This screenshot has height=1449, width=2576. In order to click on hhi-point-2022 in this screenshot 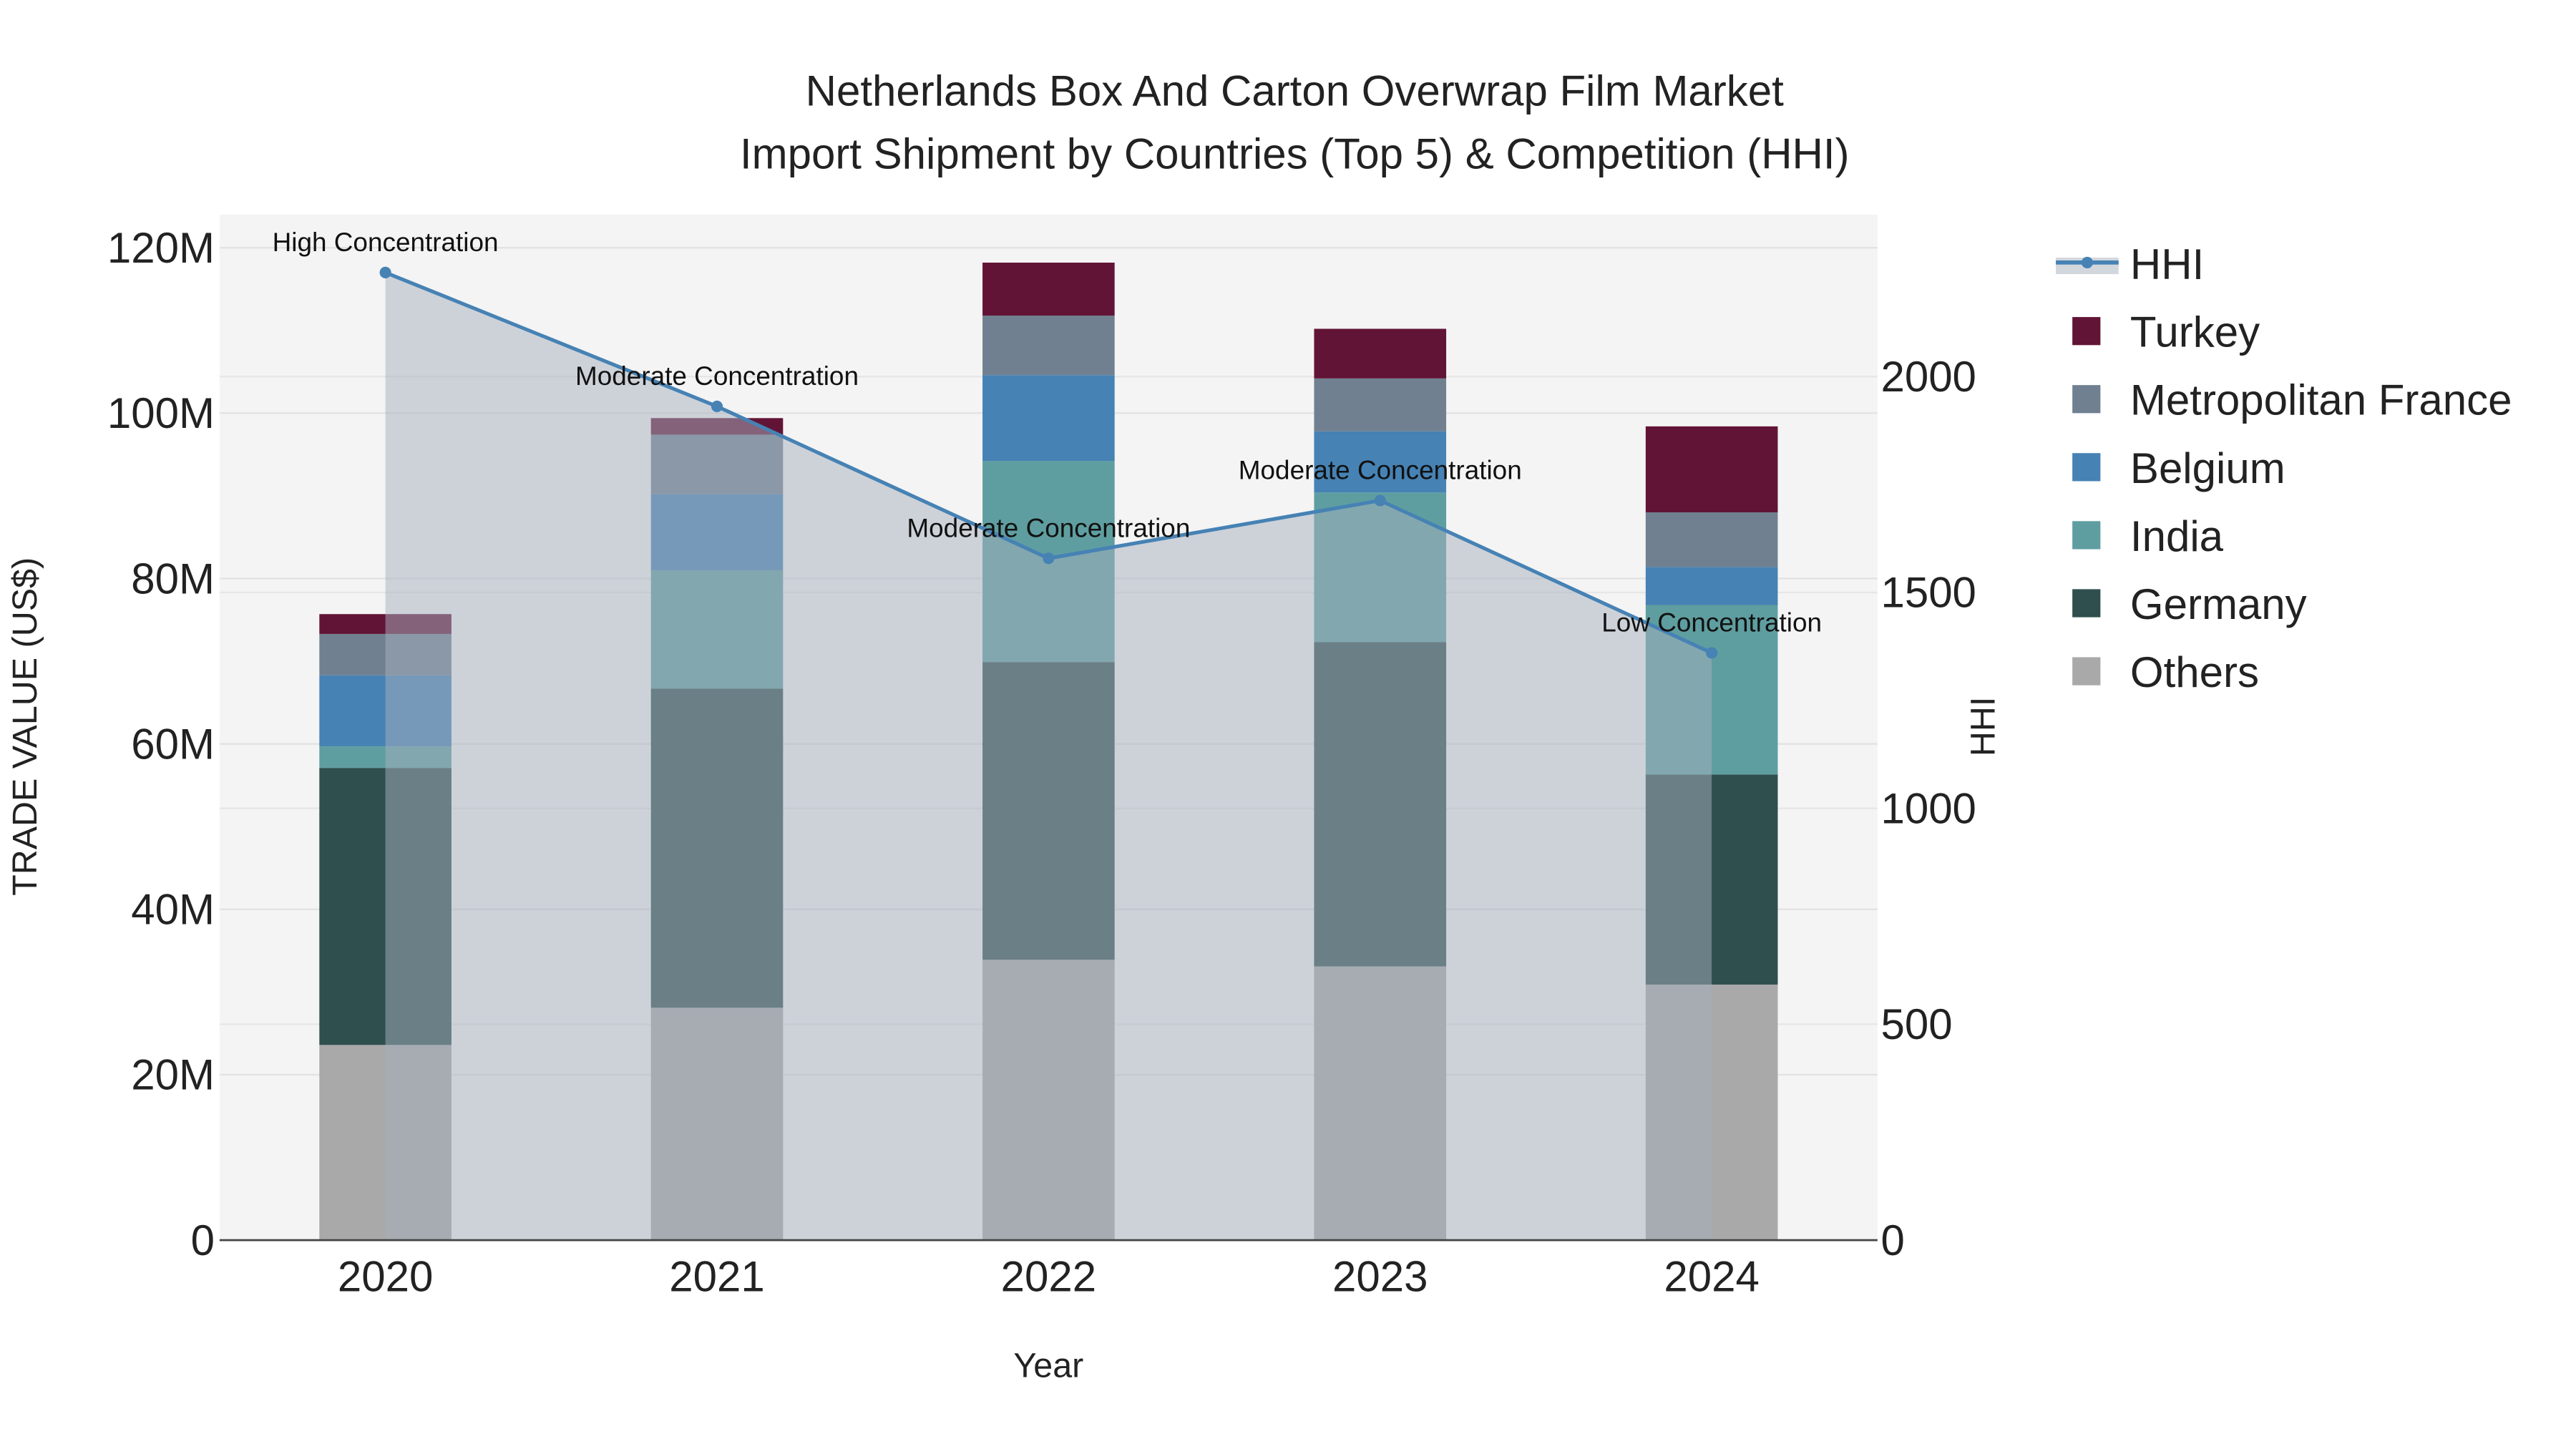, I will do `click(1049, 558)`.